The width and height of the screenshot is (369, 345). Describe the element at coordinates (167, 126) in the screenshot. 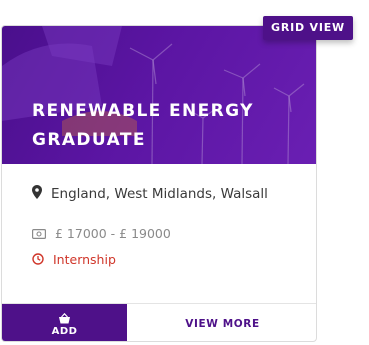

I see `job-title: RENEWABLE ENERGY GRADUATE` at that location.